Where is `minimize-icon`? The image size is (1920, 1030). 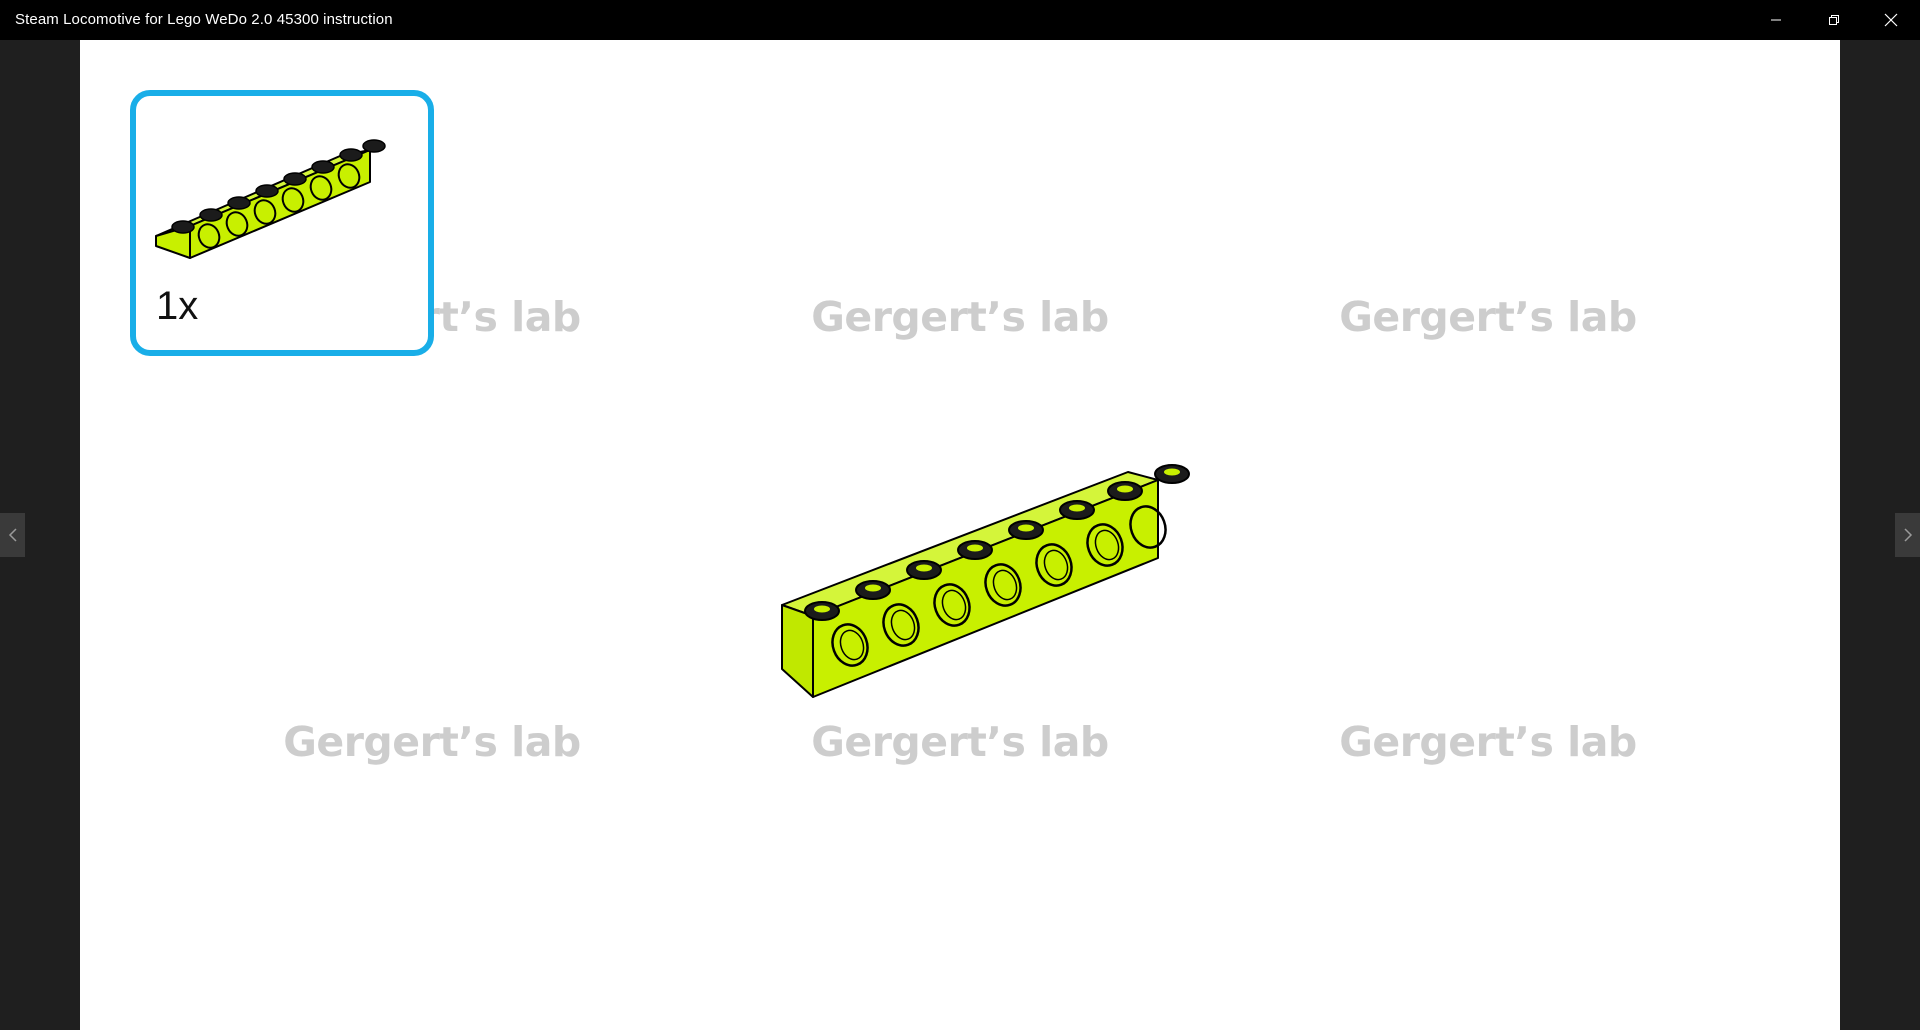 minimize-icon is located at coordinates (1776, 20).